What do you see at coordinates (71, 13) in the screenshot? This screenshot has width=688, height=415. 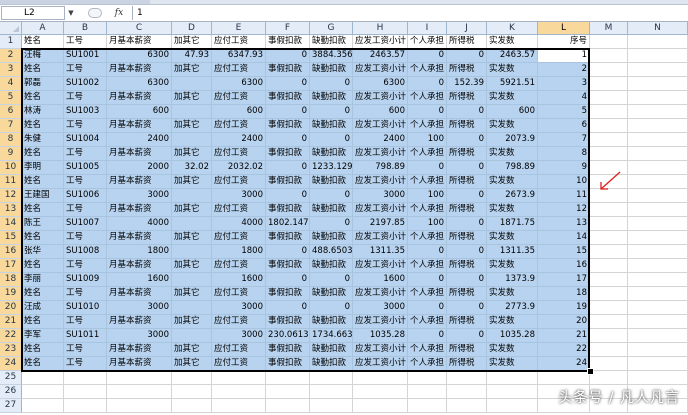 I see `chevron-down-icon: ▼` at bounding box center [71, 13].